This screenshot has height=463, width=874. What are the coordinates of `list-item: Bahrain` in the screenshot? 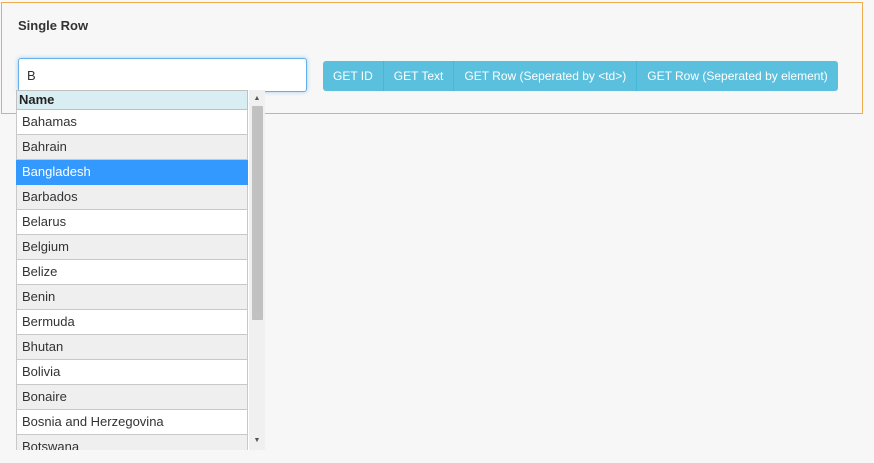 It's located at (132, 147).